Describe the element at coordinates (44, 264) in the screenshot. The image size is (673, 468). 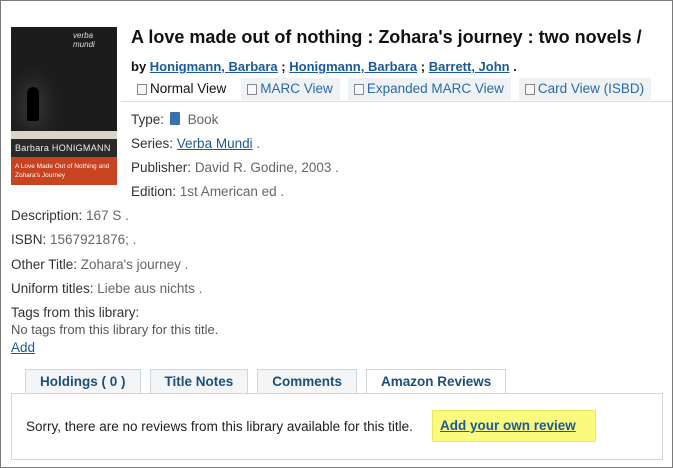
I see `field-label: Other Title:` at that location.